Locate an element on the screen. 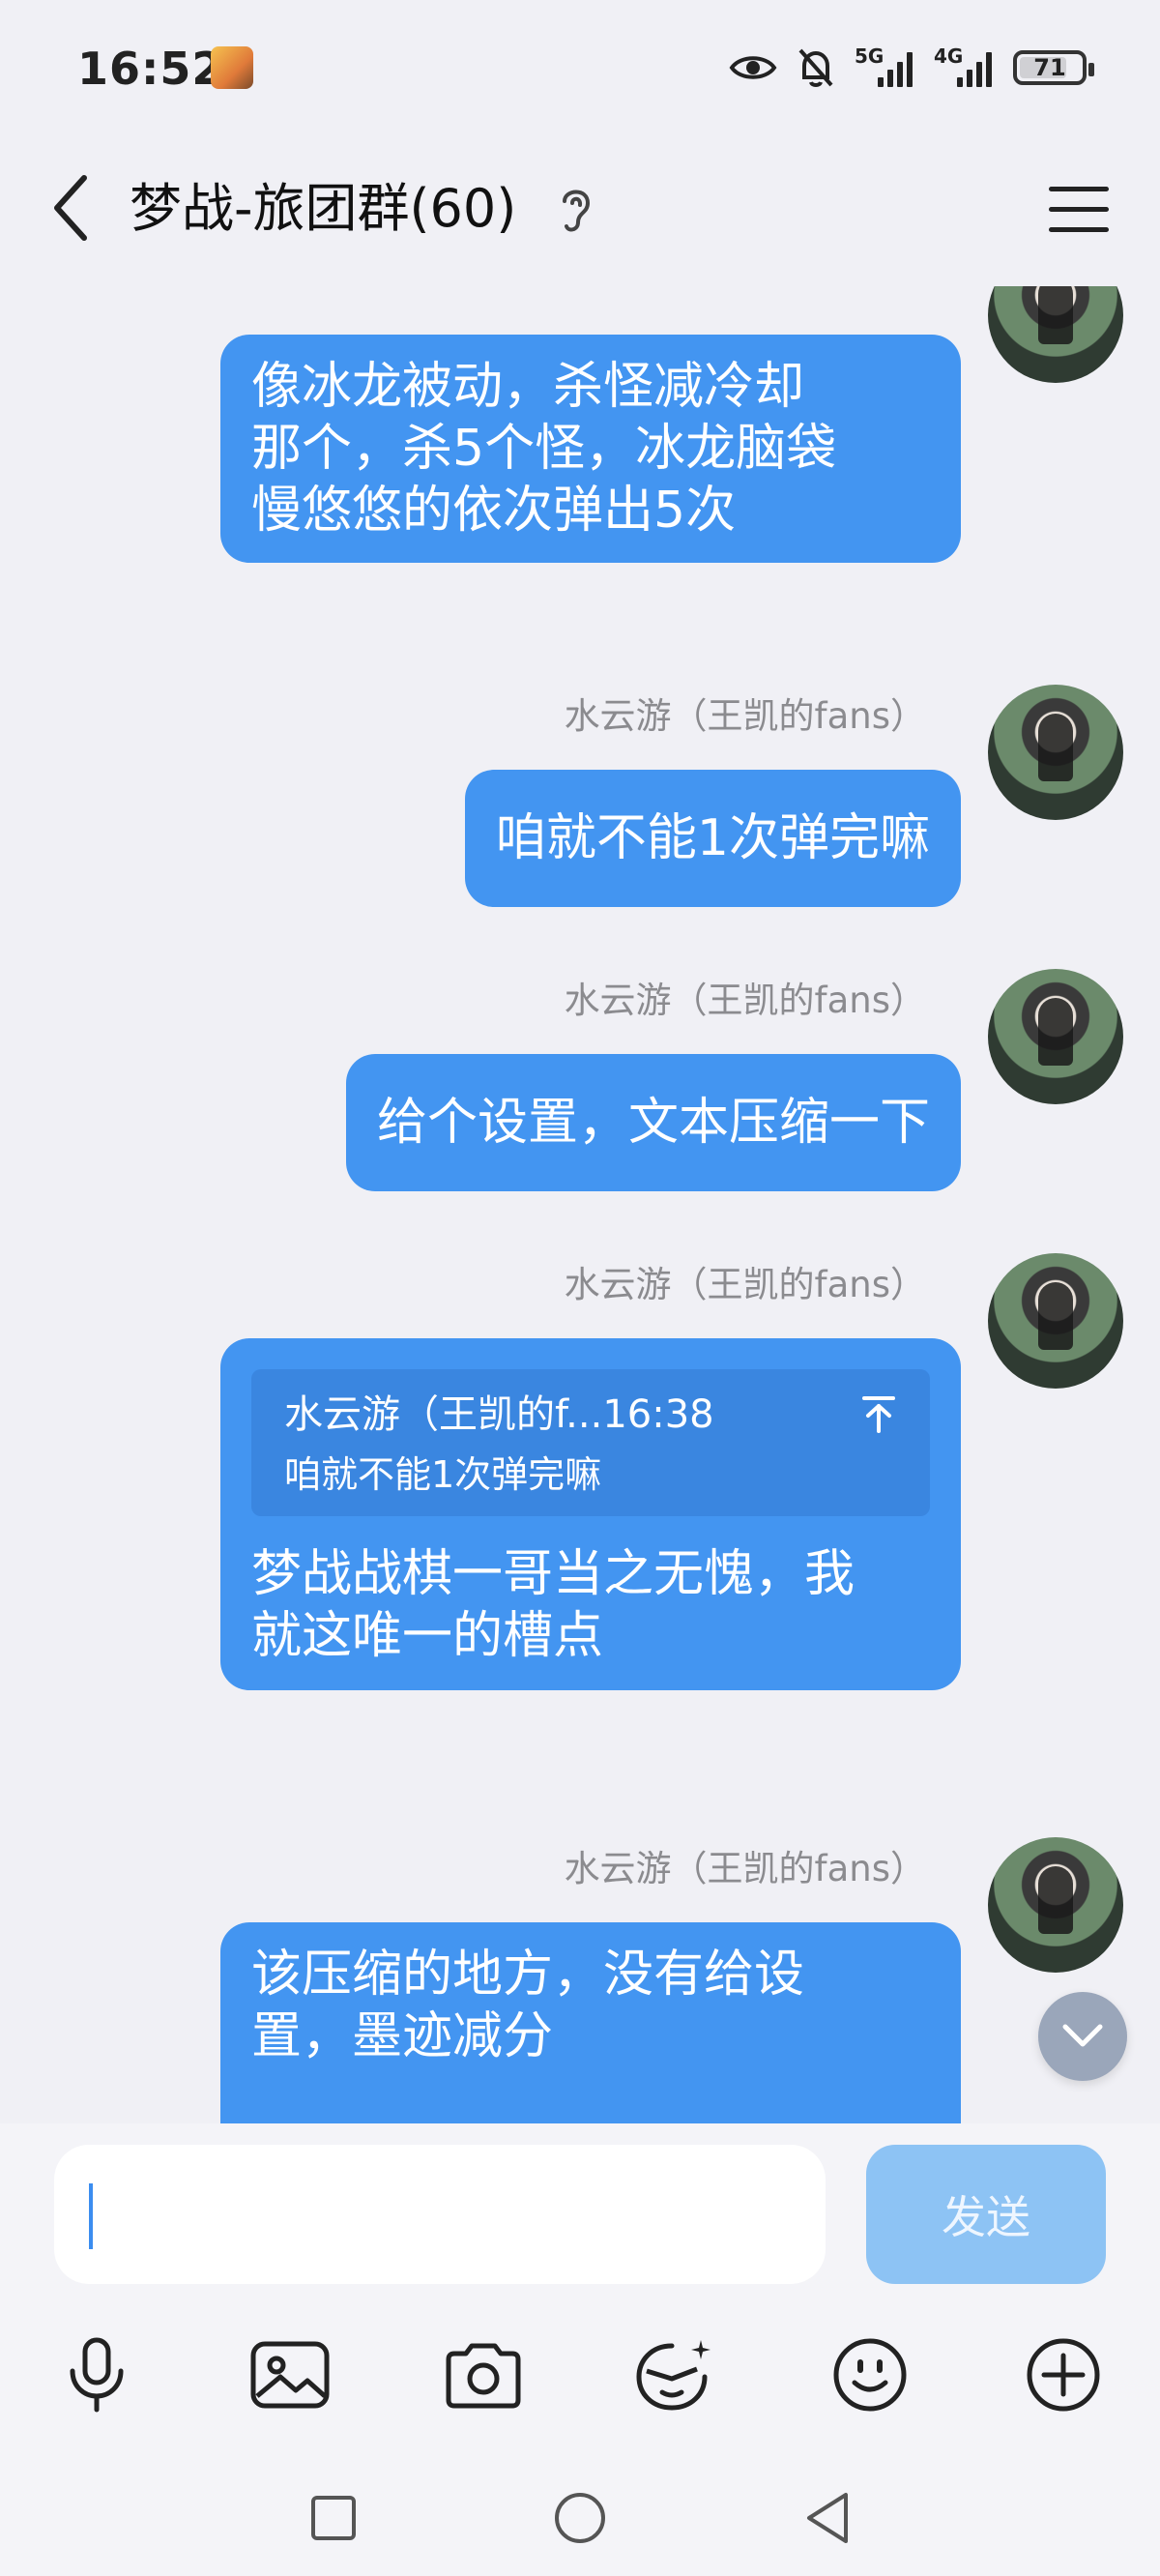  scroll-to-bottom-button is located at coordinates (1083, 2036).